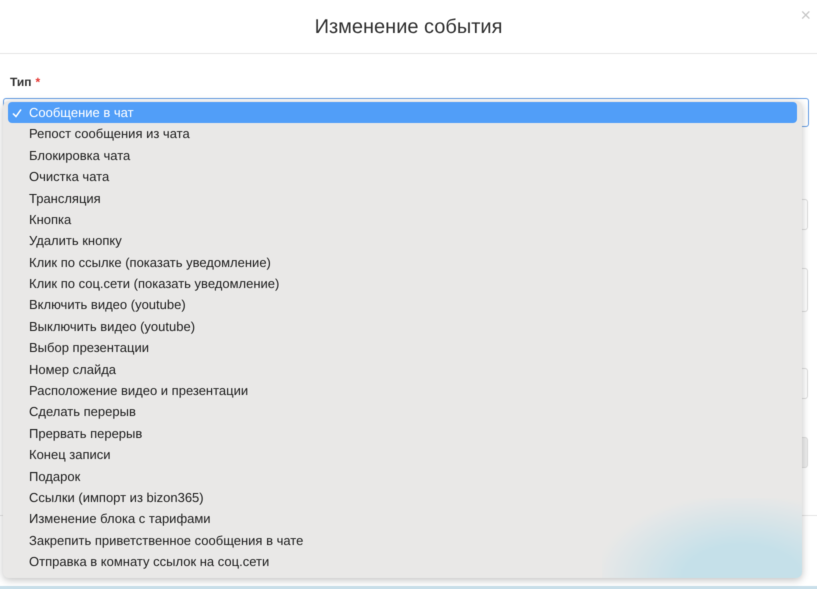  What do you see at coordinates (402, 198) in the screenshot?
I see `dropdown-option: Трансляция` at bounding box center [402, 198].